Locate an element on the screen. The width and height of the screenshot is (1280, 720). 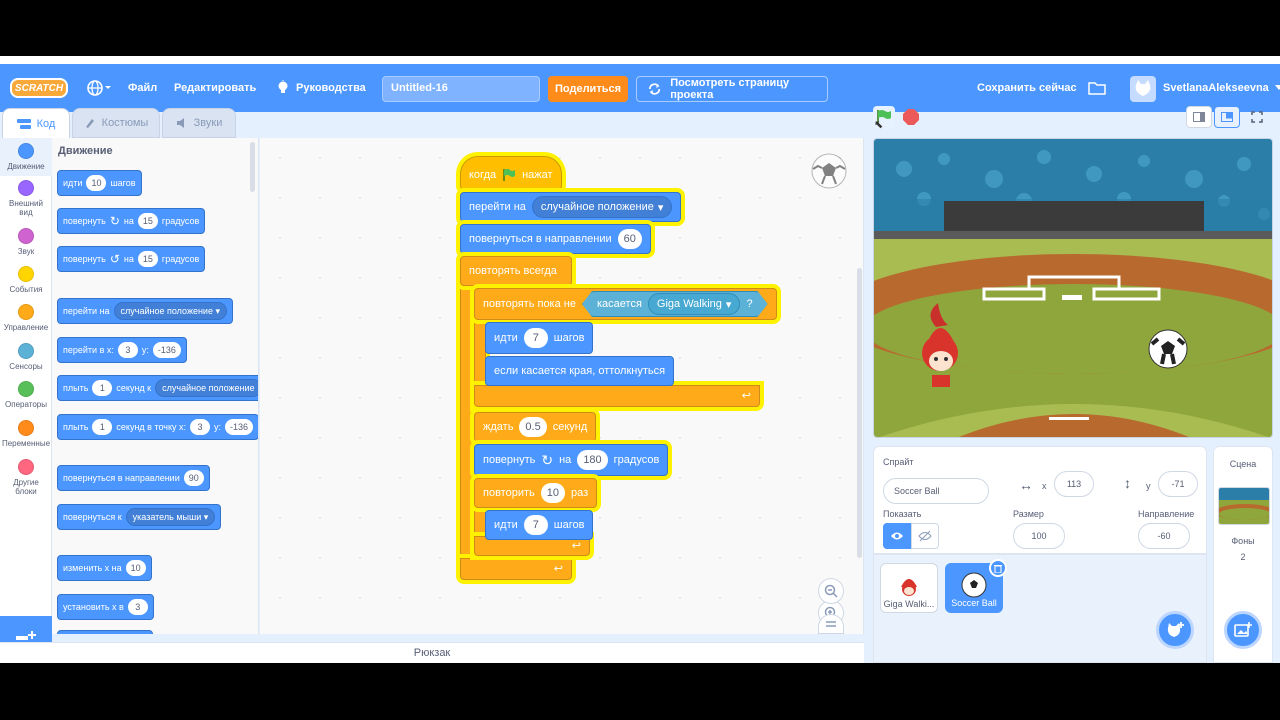
when-flag-clicked-block: когда нажат is located at coordinates (511, 173).